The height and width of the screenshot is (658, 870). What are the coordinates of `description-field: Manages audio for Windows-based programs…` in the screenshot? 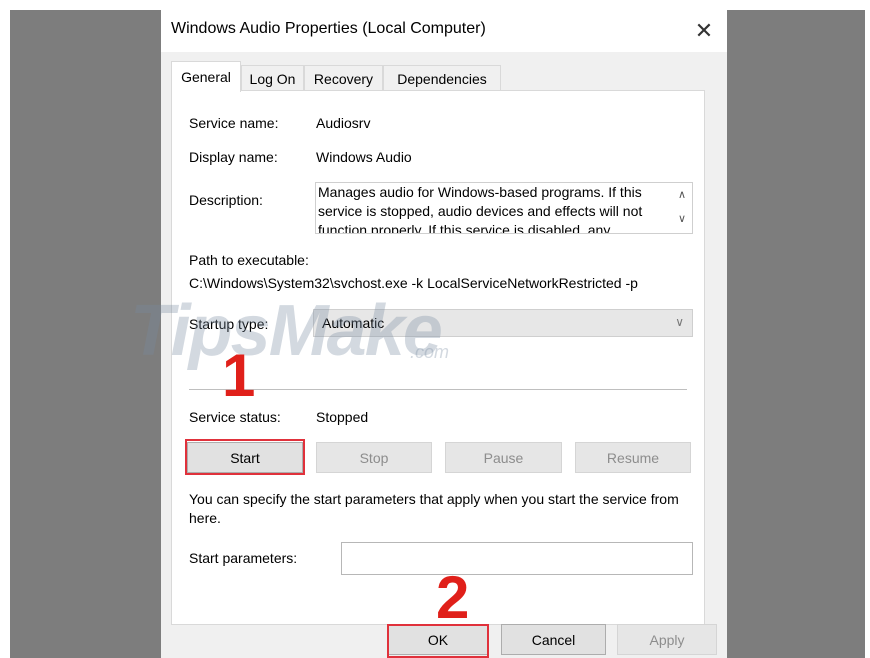 It's located at (504, 208).